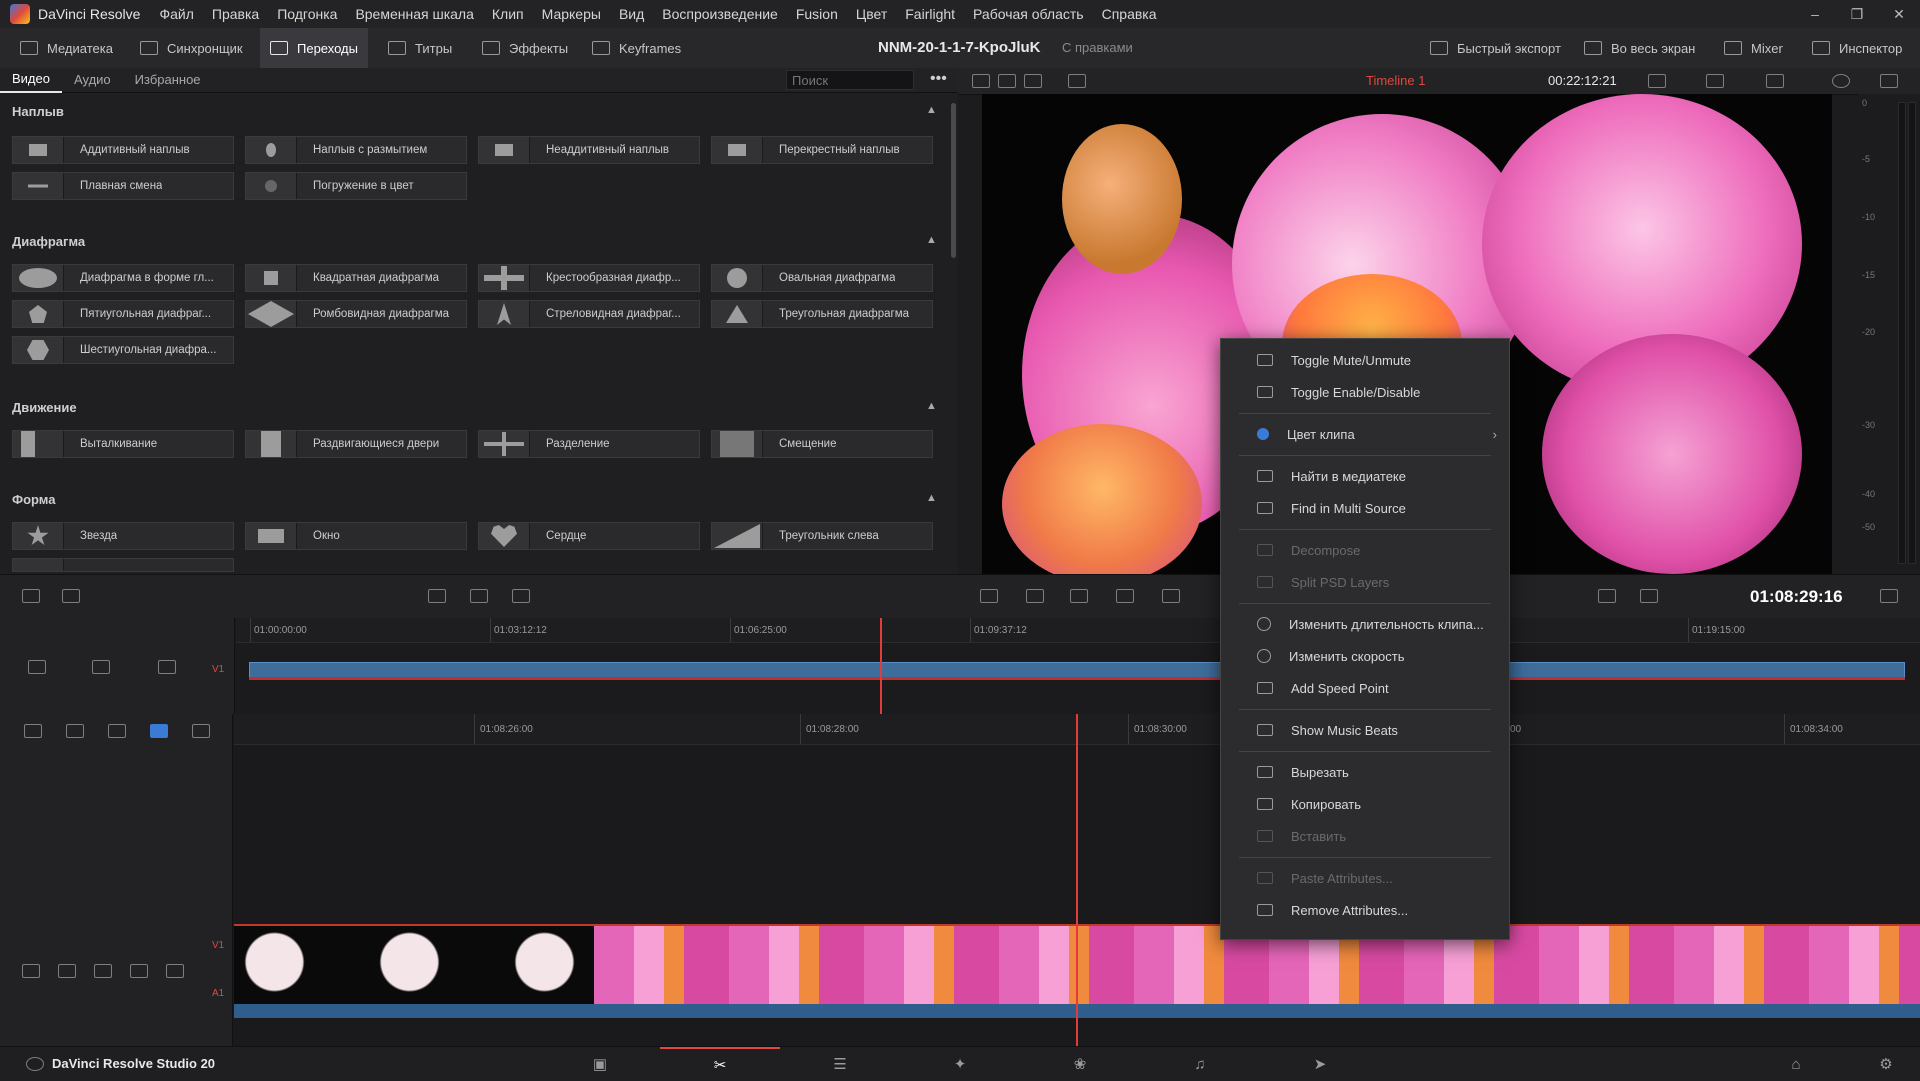  I want to click on restore-icon: ❐, so click(1857, 14).